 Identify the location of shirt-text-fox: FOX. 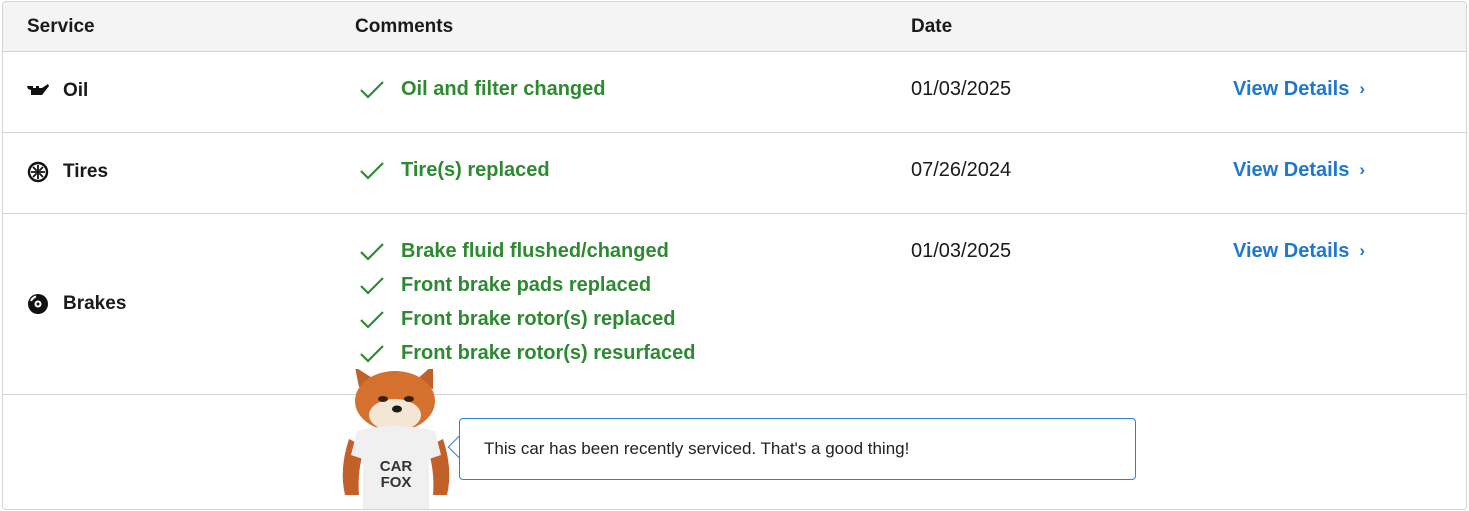
(396, 482).